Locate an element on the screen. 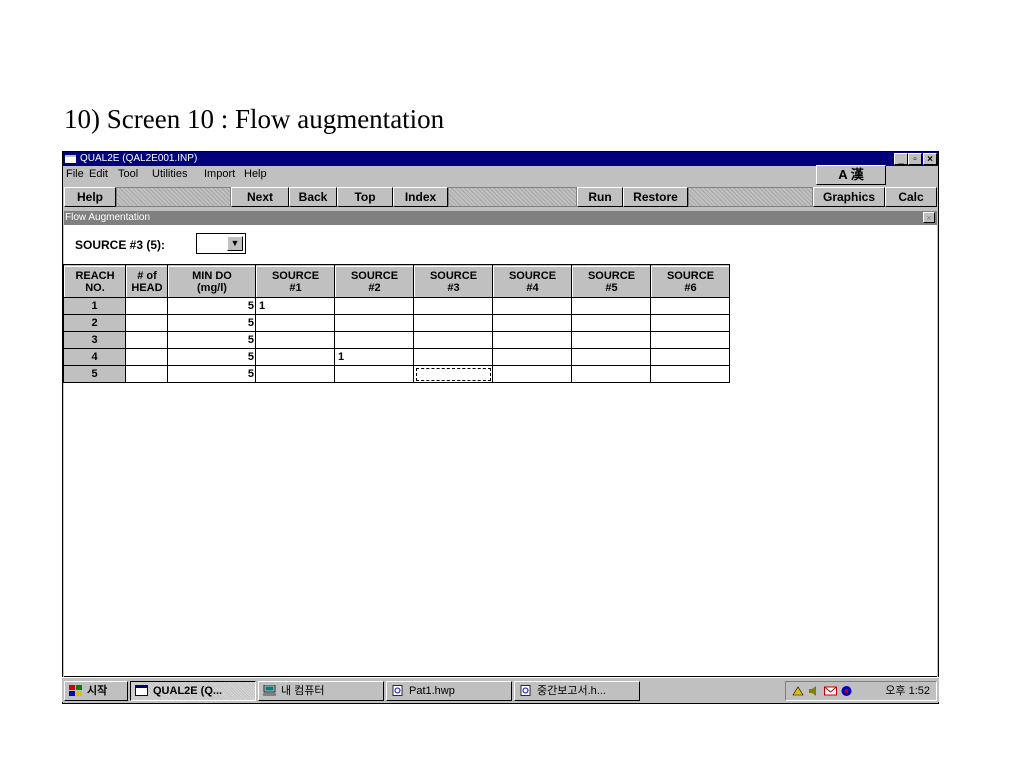 Image resolution: width=1024 pixels, height=768 pixels. source-3-cell-focused is located at coordinates (453, 374).